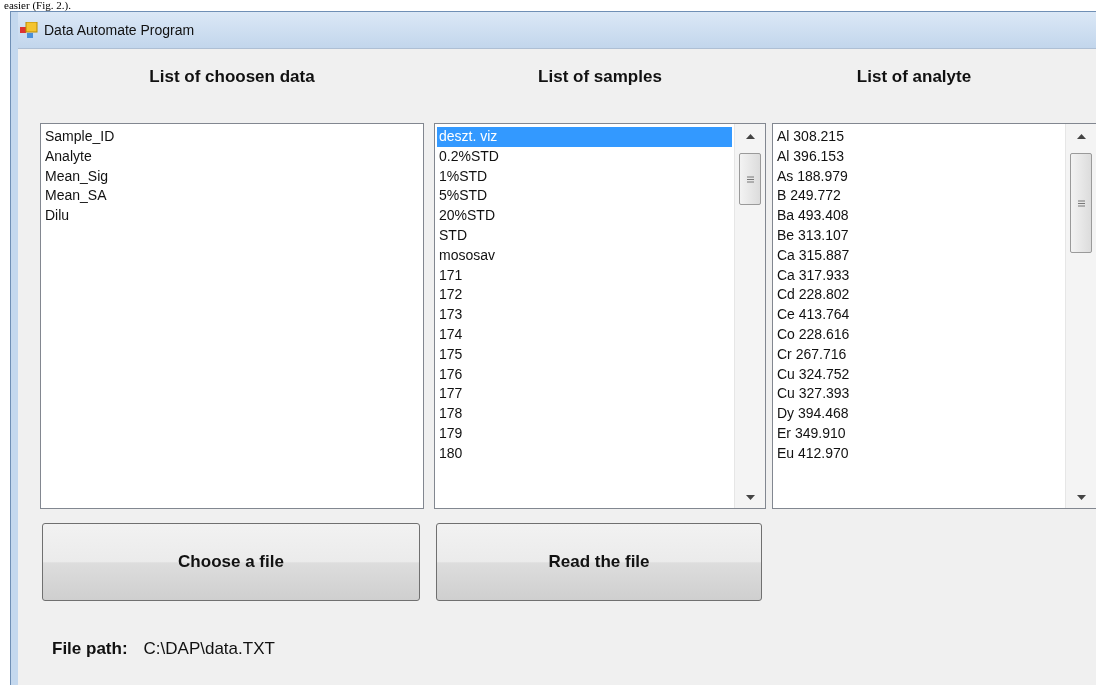  I want to click on list-item: 178, so click(584, 414).